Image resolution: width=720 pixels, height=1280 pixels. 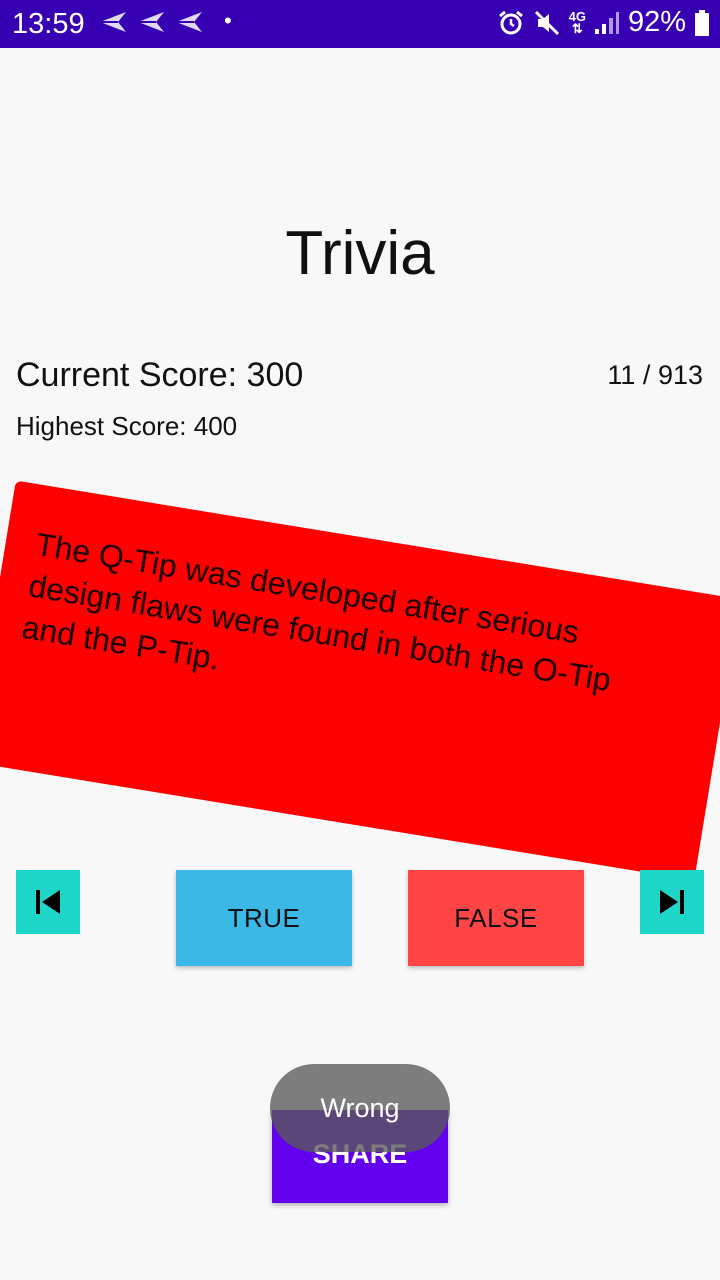 I want to click on previous-question-button, so click(x=48, y=902).